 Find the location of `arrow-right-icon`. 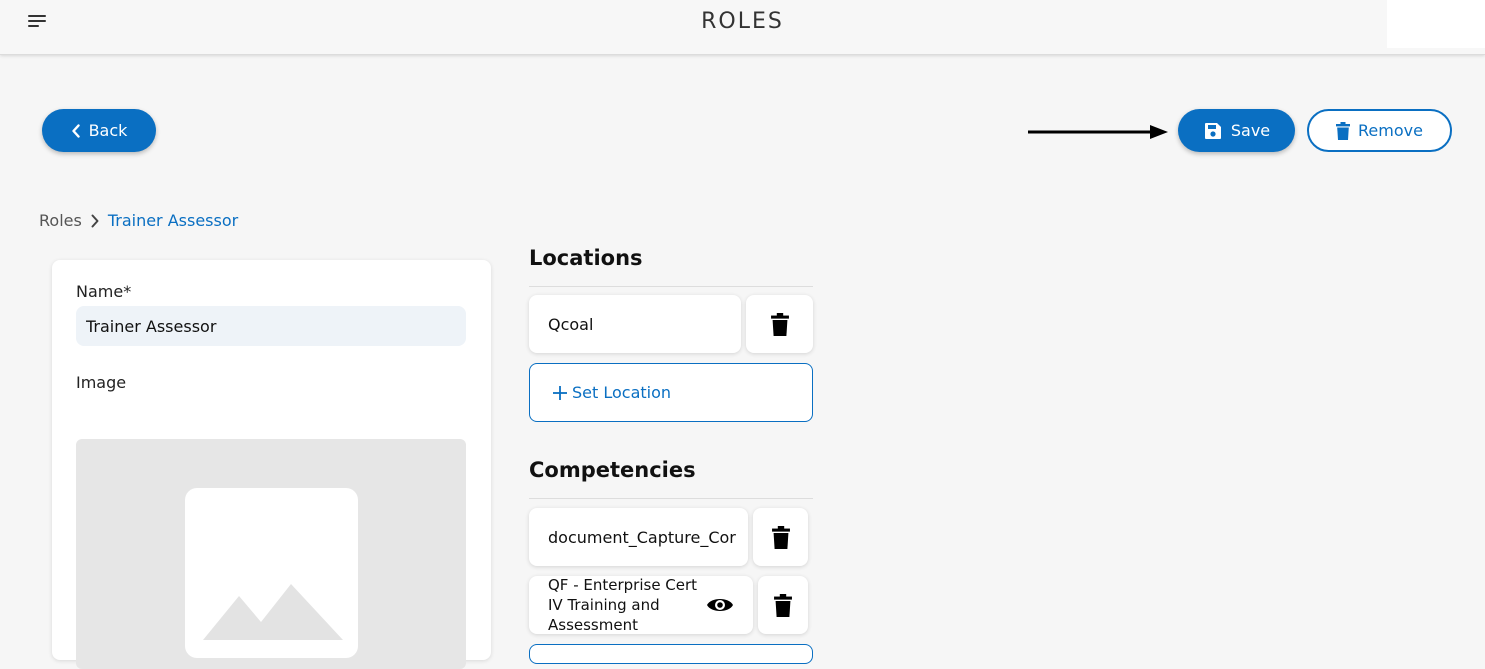

arrow-right-icon is located at coordinates (1098, 132).